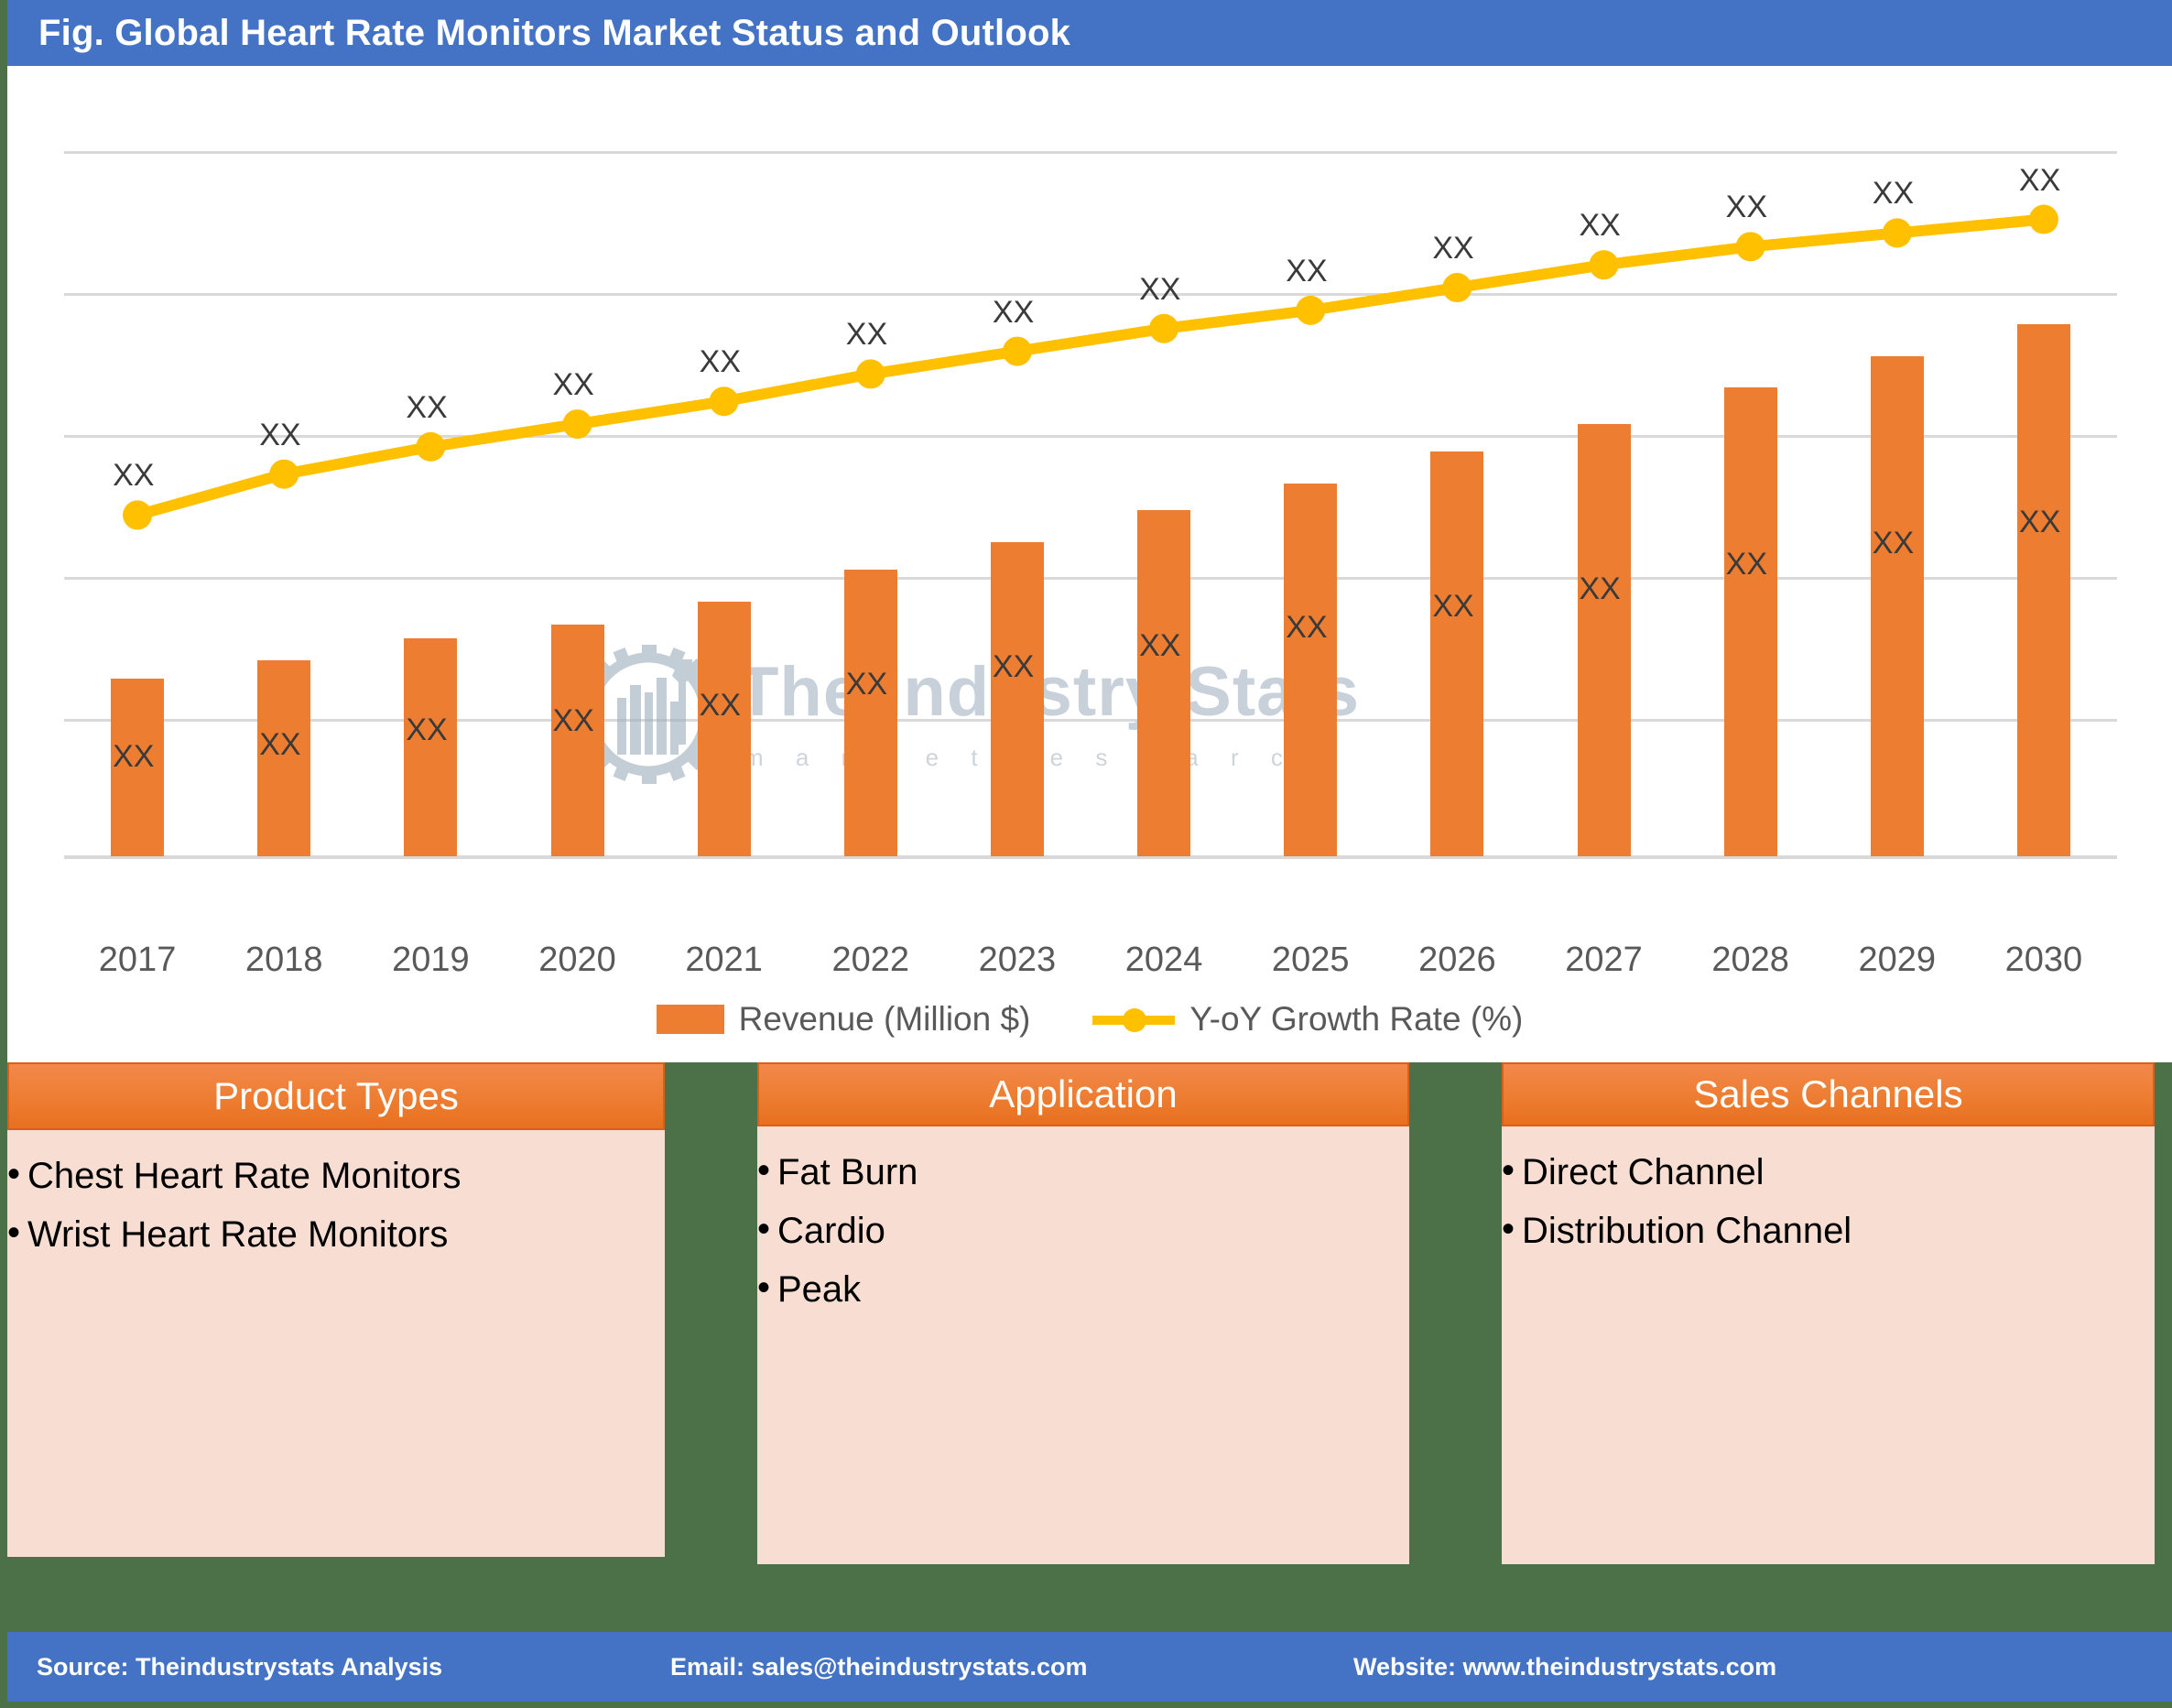 This screenshot has width=2172, height=1708. I want to click on category-list-item: Peak, so click(1083, 1288).